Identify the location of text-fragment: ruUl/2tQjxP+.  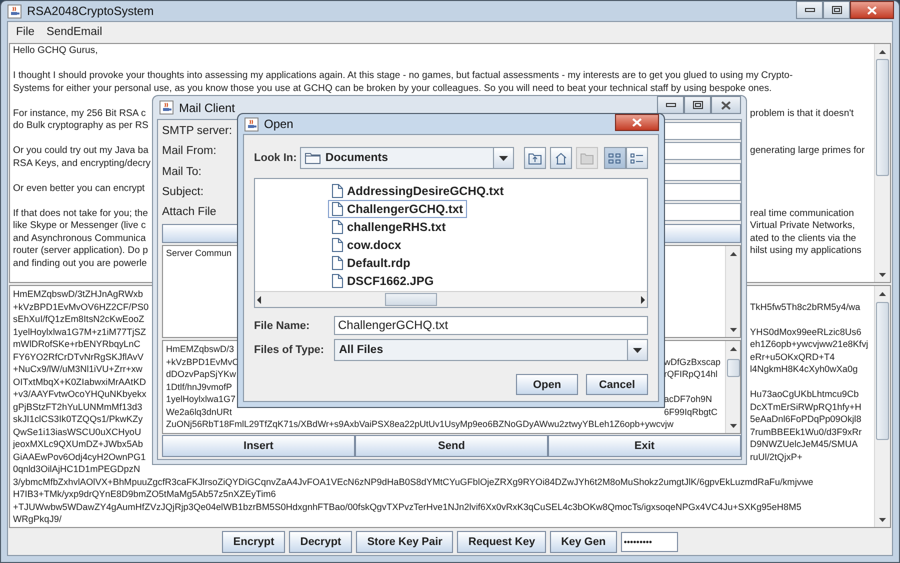
(777, 456).